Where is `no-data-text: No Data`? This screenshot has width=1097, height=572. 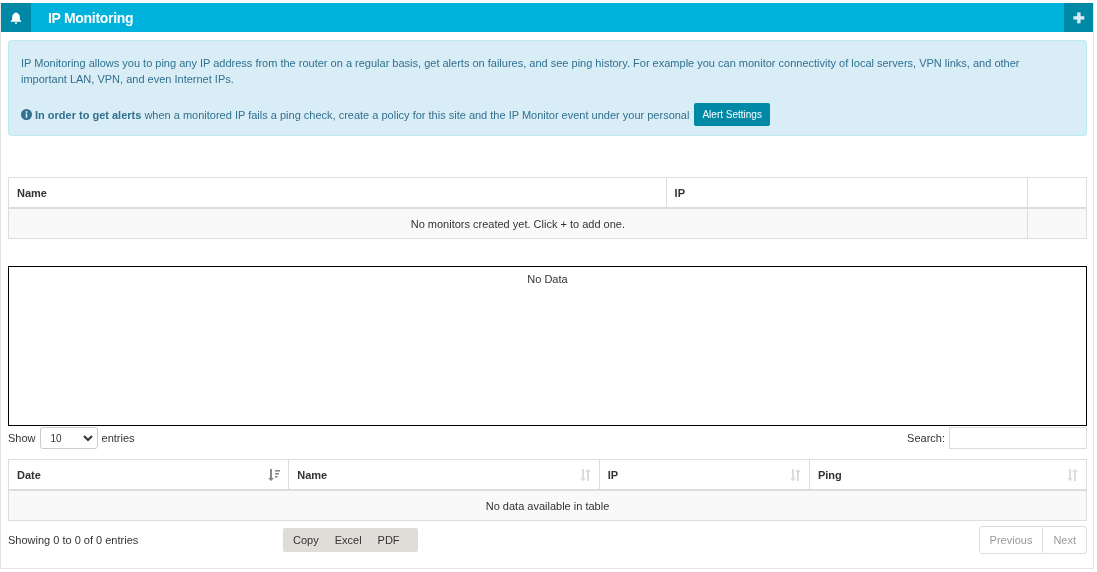 no-data-text: No Data is located at coordinates (547, 279).